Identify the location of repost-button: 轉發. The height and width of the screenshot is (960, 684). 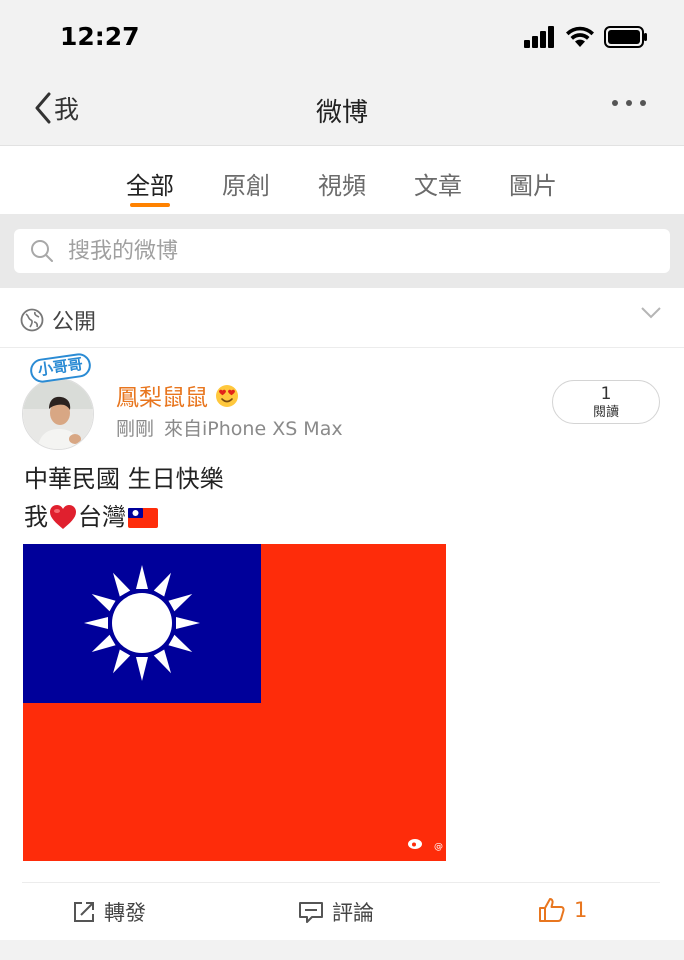
(109, 912).